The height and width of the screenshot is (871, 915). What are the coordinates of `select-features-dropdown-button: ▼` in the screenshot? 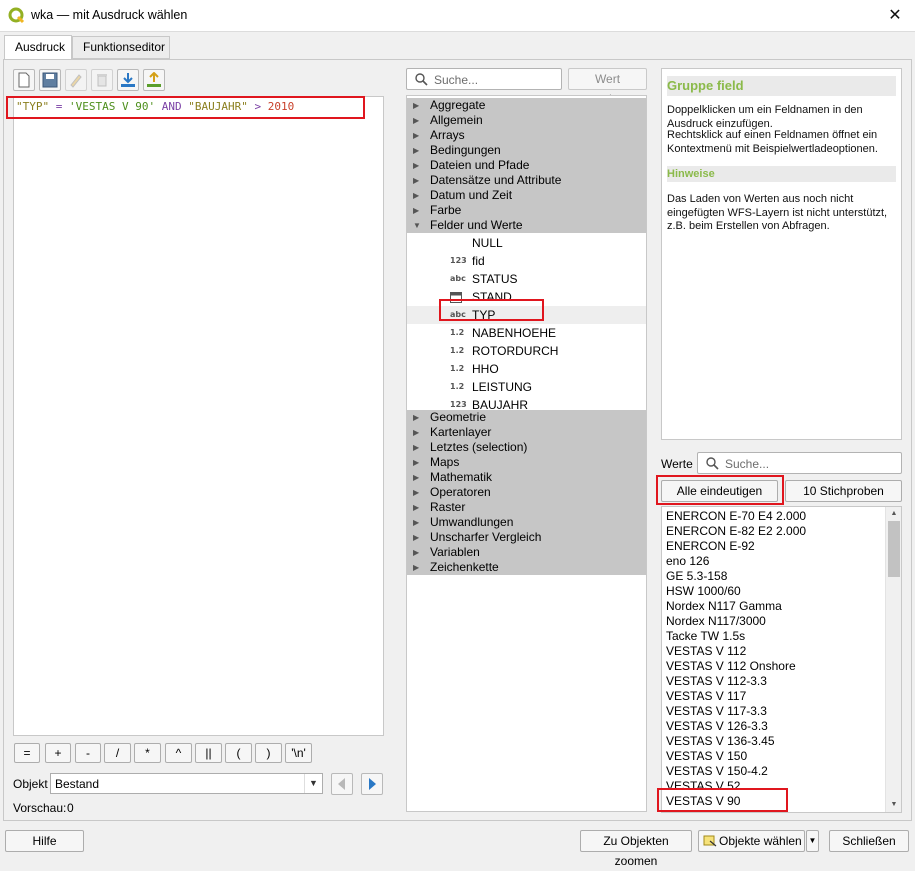 It's located at (812, 841).